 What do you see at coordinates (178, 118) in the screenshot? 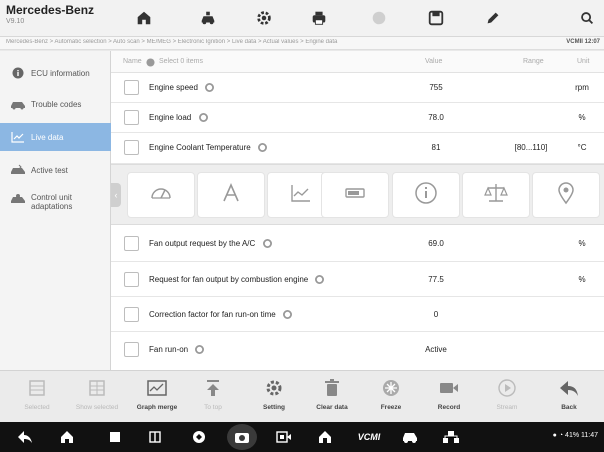
I see `parameter-name: Engine load` at bounding box center [178, 118].